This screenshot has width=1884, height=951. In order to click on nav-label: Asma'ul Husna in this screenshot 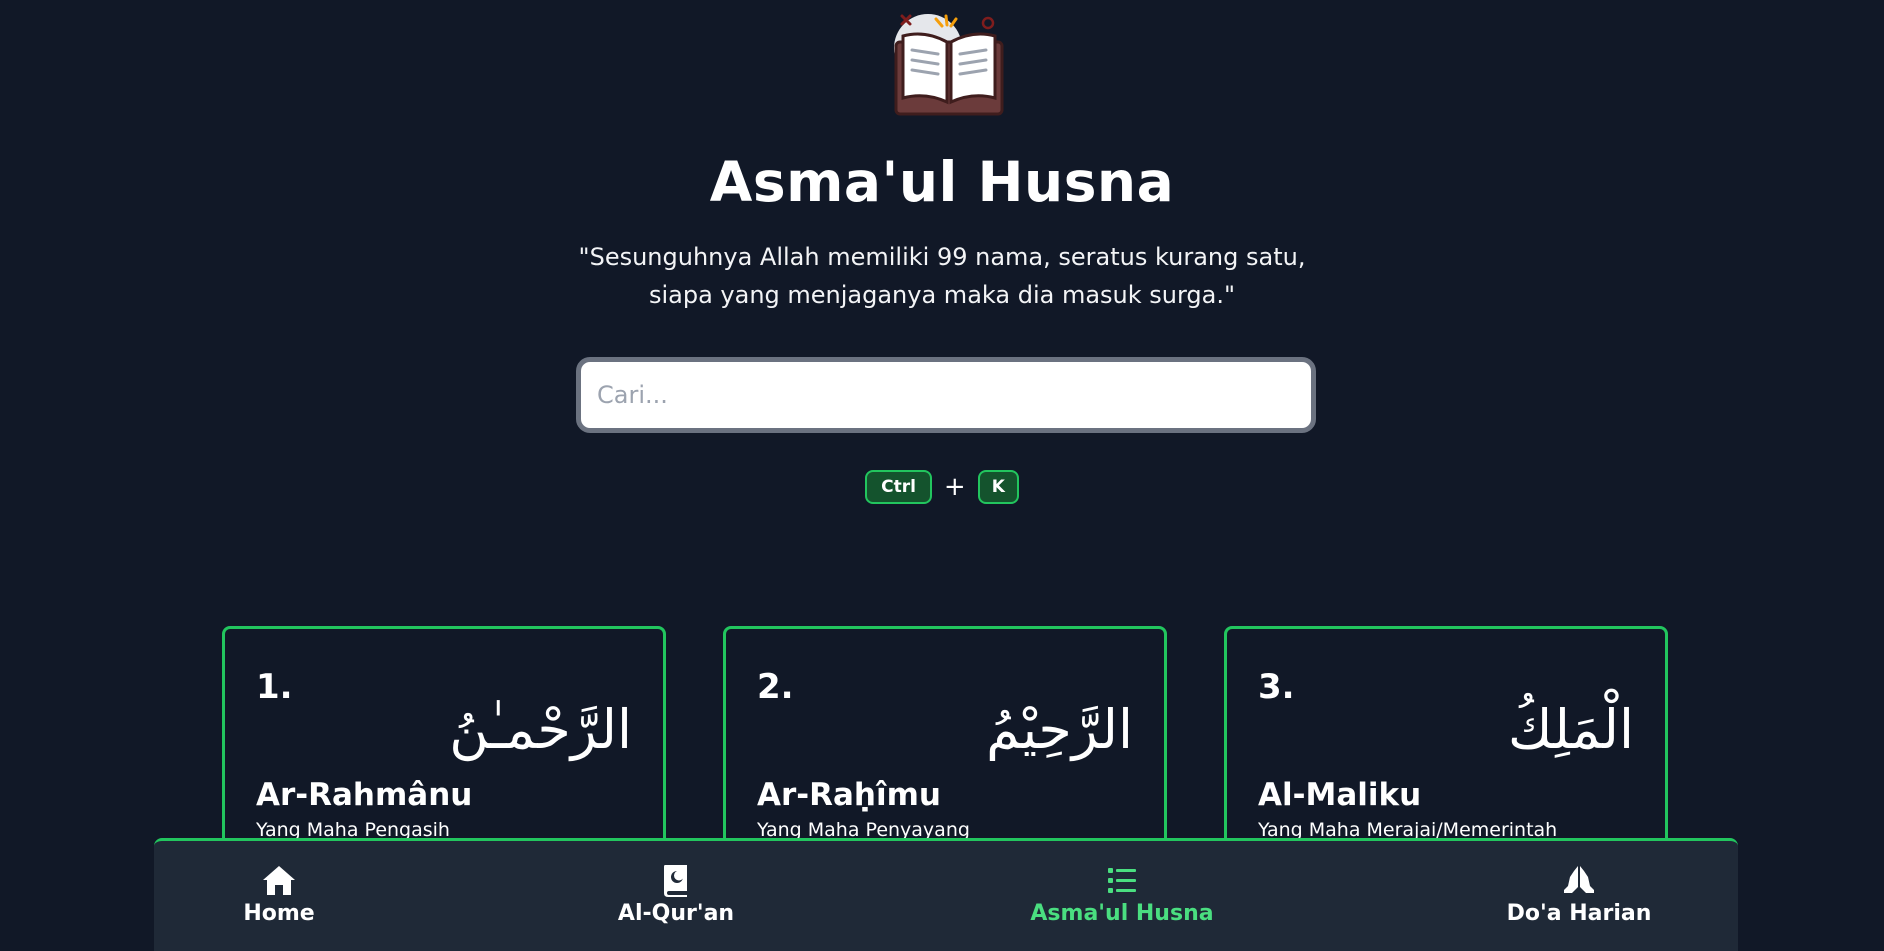, I will do `click(1122, 913)`.